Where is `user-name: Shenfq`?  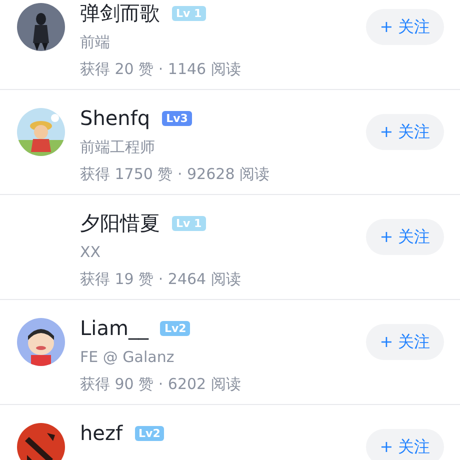 user-name: Shenfq is located at coordinates (115, 118).